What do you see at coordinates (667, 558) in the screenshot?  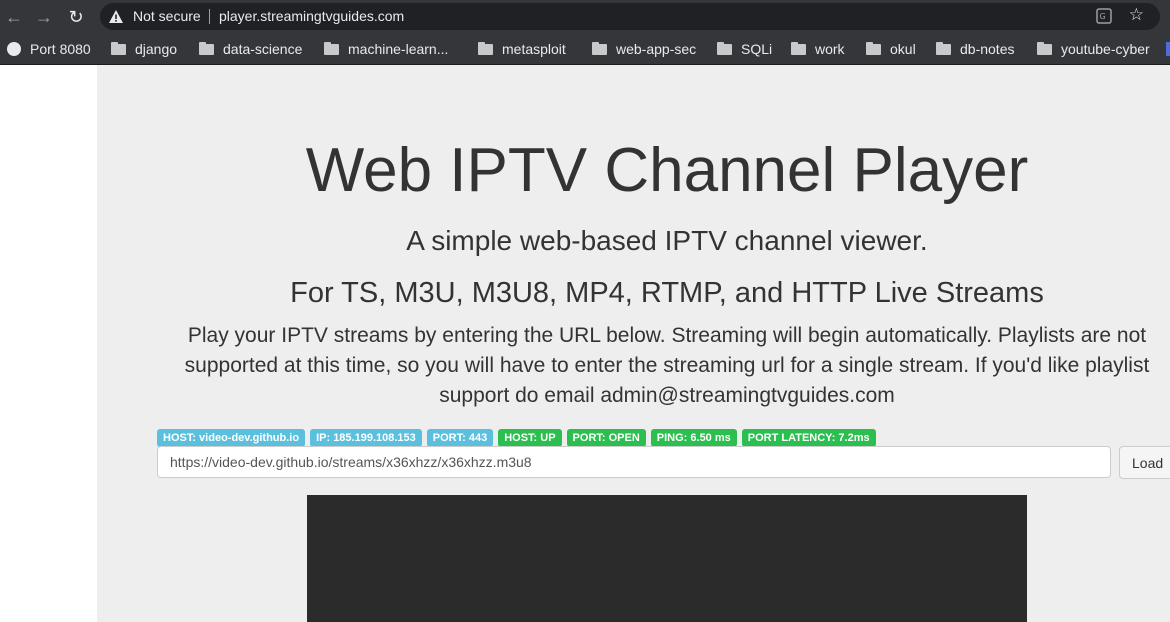 I see `video-player` at bounding box center [667, 558].